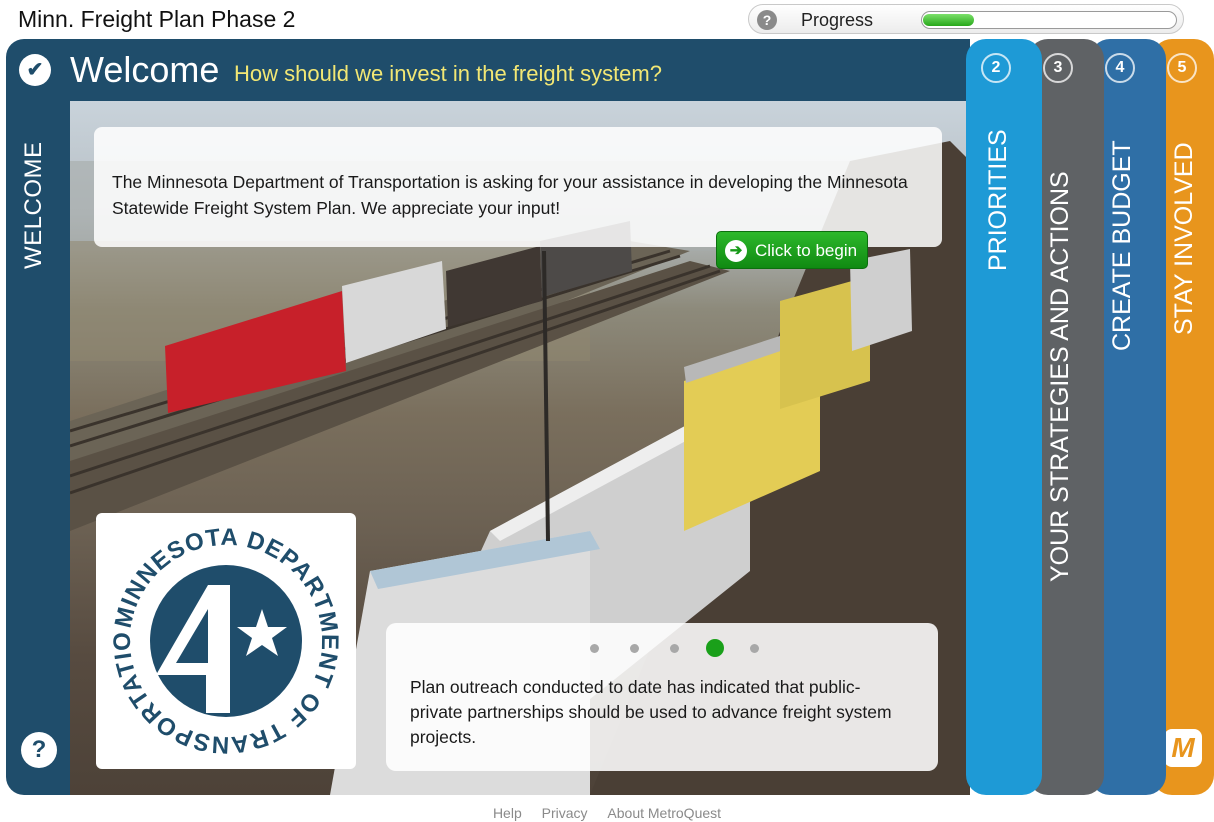 The width and height of the screenshot is (1214, 822). What do you see at coordinates (1120, 68) in the screenshot?
I see `tab-number: 4` at bounding box center [1120, 68].